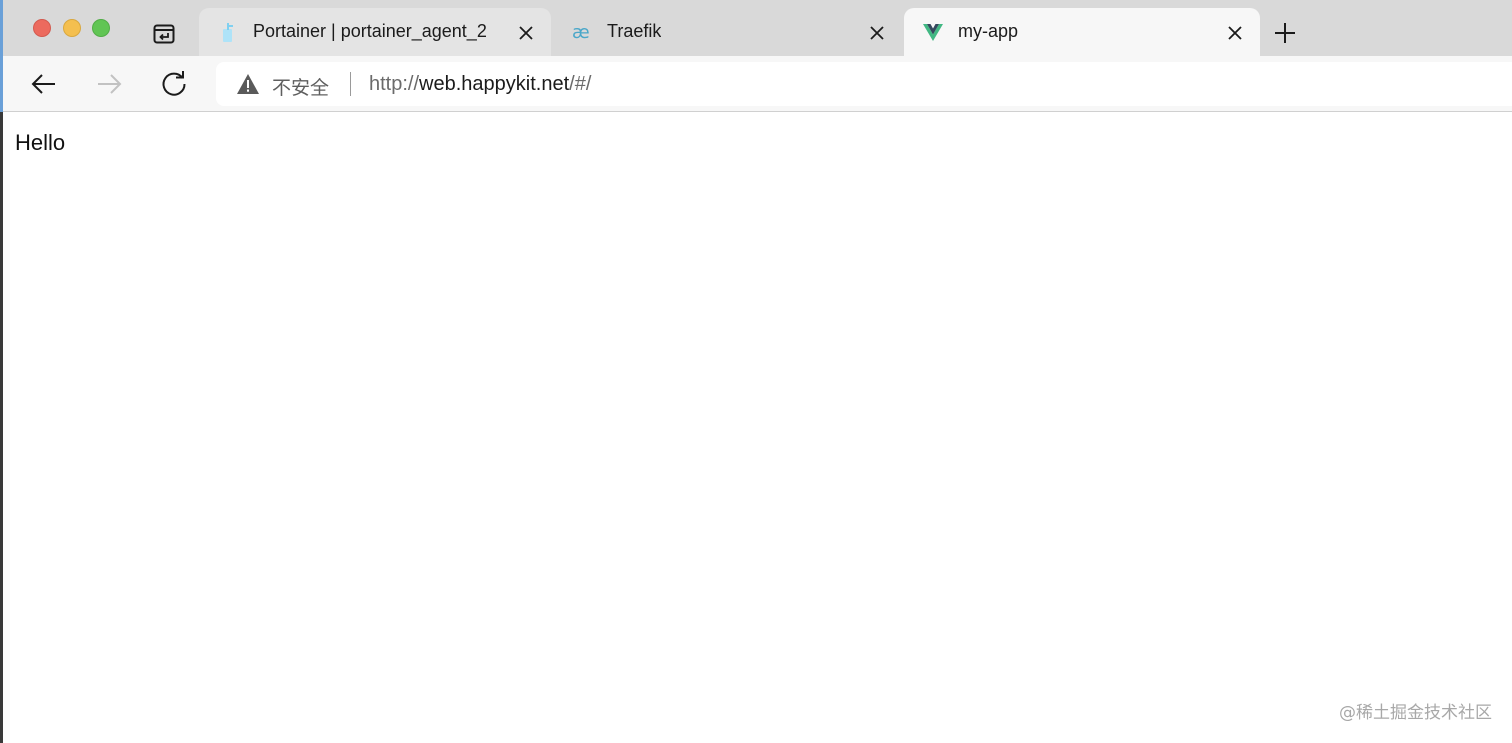 The width and height of the screenshot is (1512, 743). I want to click on tab-actions-icon, so click(164, 34).